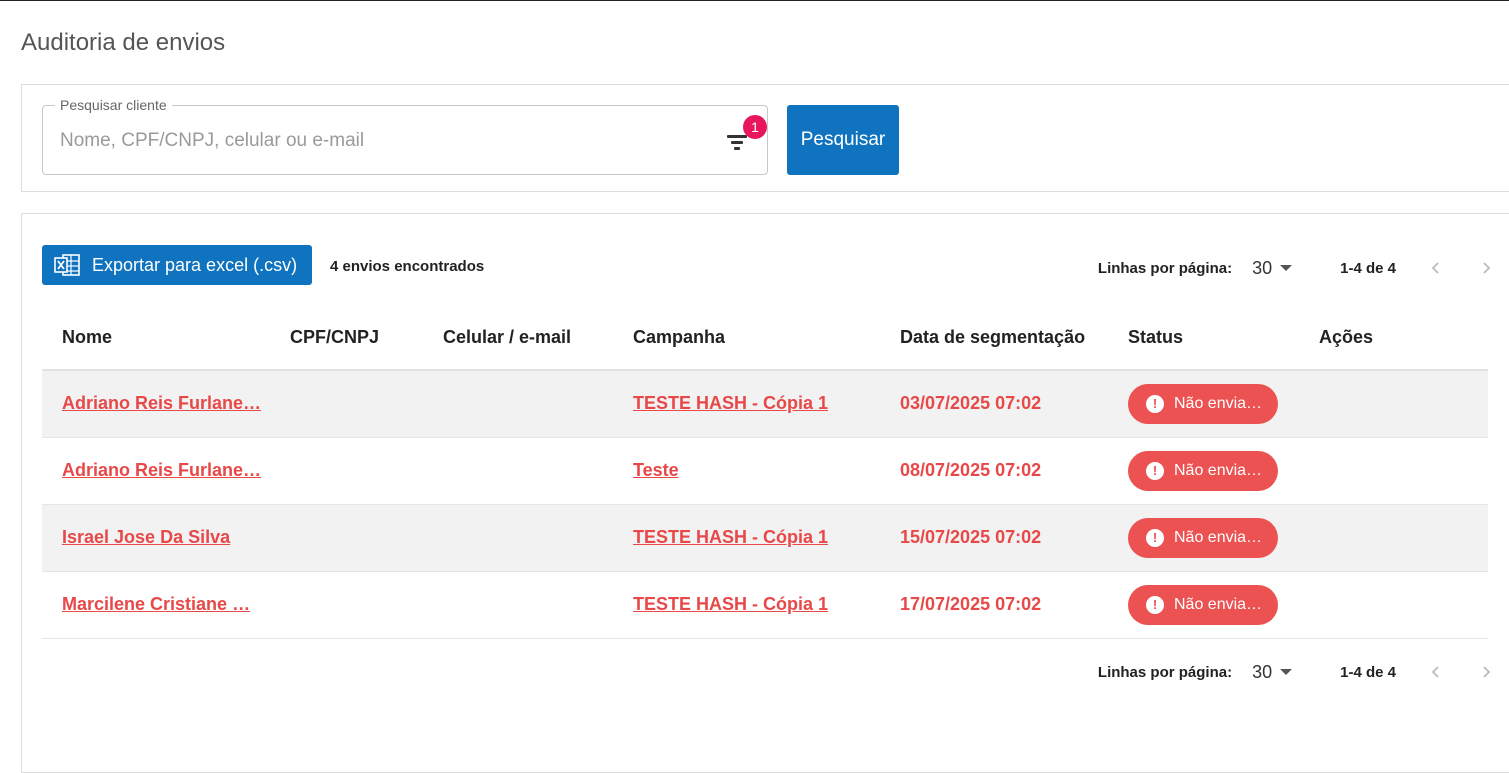 This screenshot has width=1509, height=773. Describe the element at coordinates (971, 403) in the screenshot. I see `segmentation-date: 03/07/2025 07:02` at that location.